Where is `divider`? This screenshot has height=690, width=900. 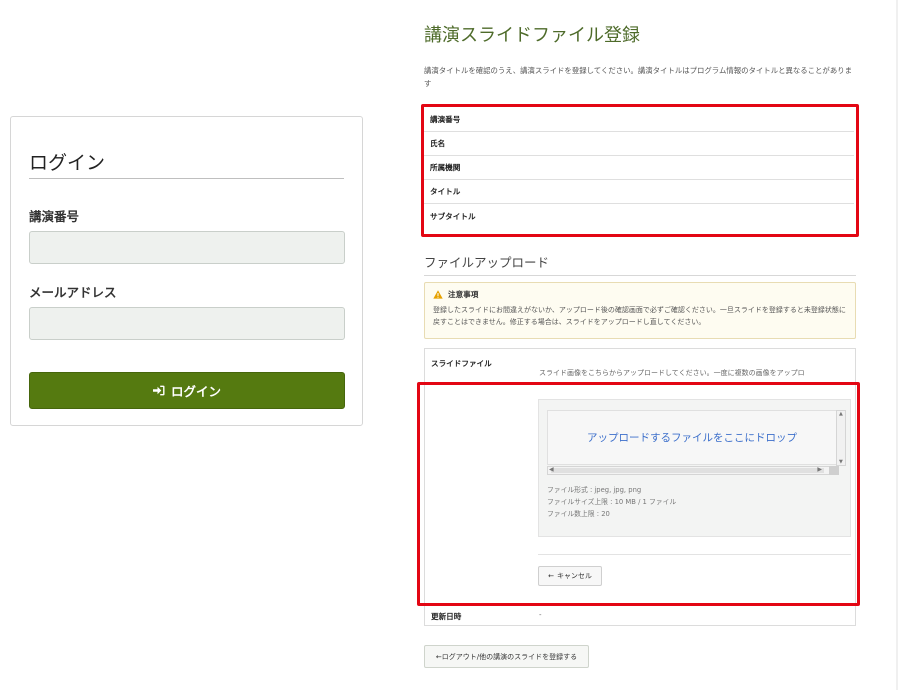
divider is located at coordinates (694, 554).